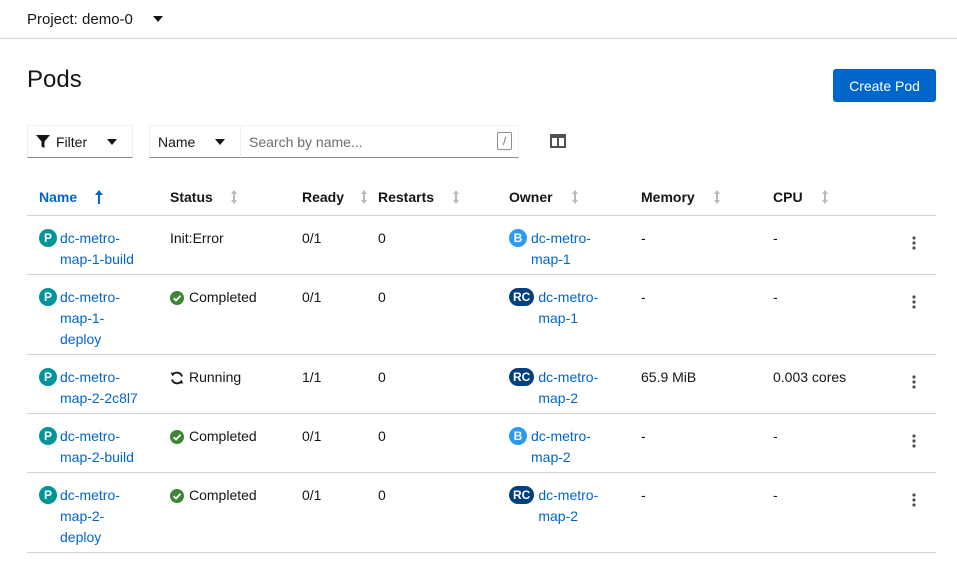  Describe the element at coordinates (72, 141) in the screenshot. I see `filter-label: Filter` at that location.